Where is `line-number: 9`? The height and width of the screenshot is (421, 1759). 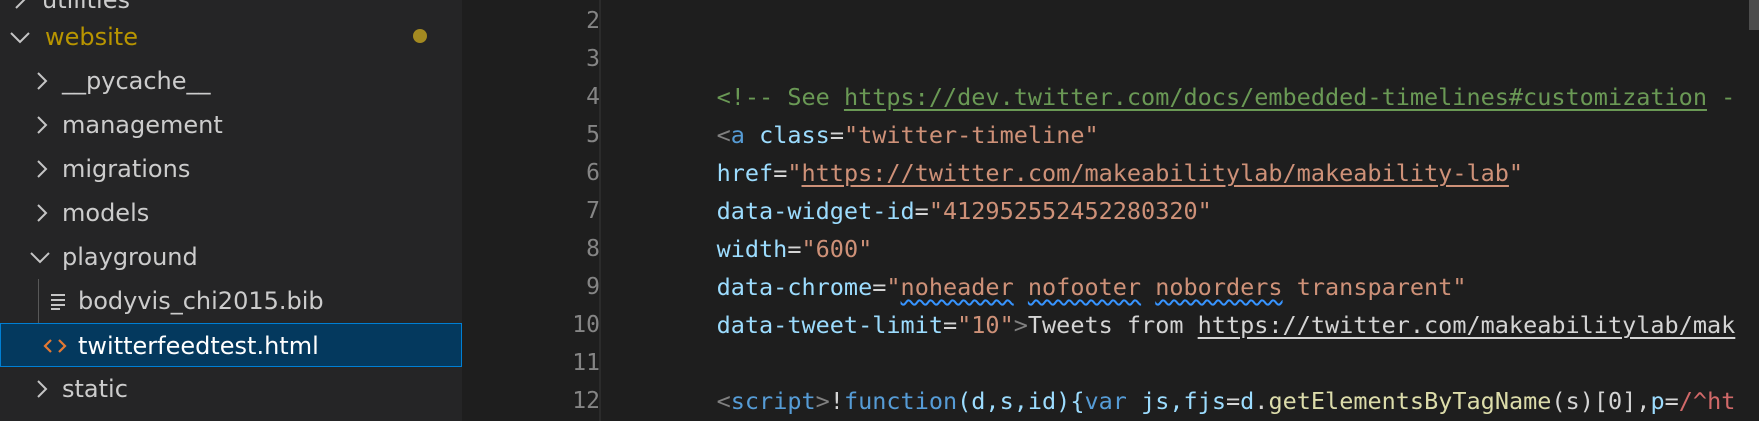 line-number: 9 is located at coordinates (593, 287).